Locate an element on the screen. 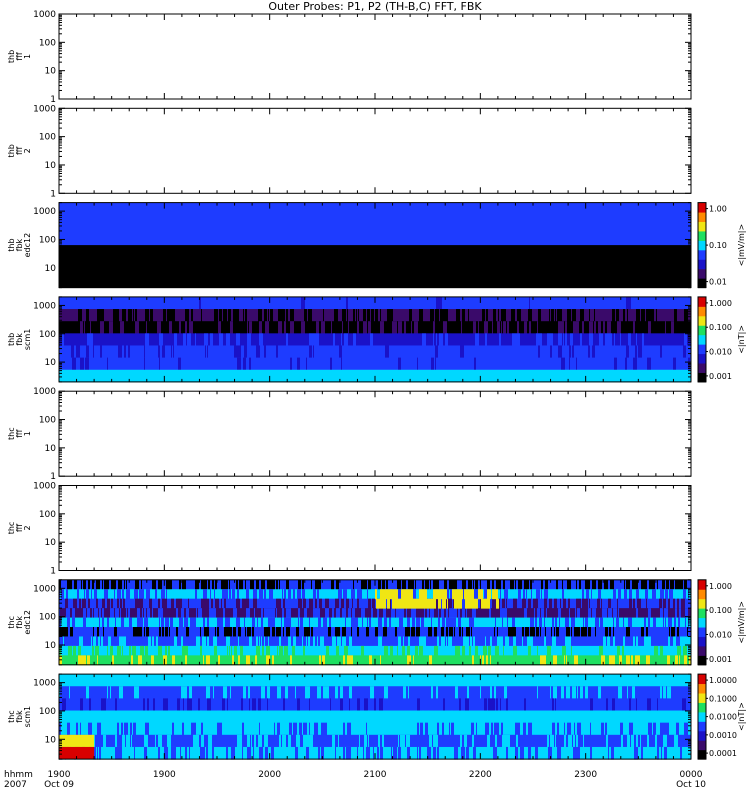 The image size is (750, 800). colorbar-label: <|nT|> is located at coordinates (741, 716).